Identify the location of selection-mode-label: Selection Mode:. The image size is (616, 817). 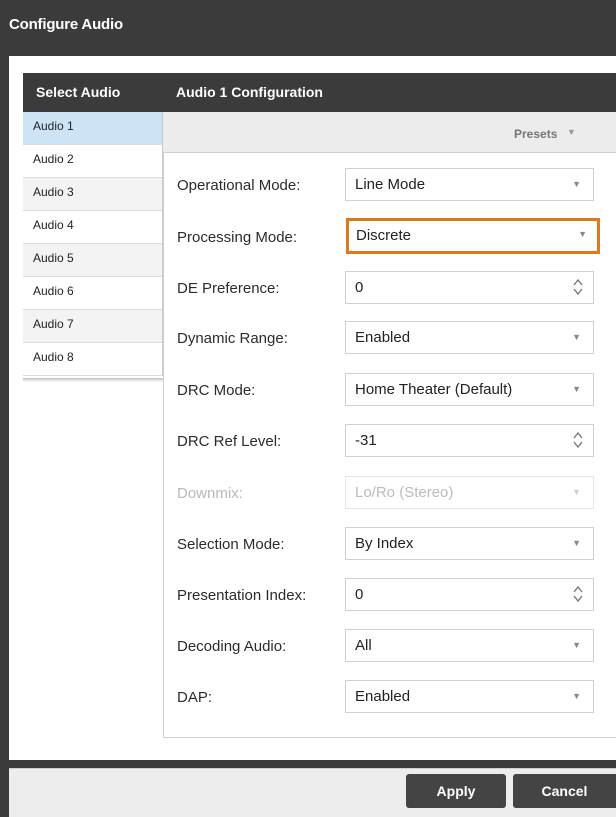
(231, 544).